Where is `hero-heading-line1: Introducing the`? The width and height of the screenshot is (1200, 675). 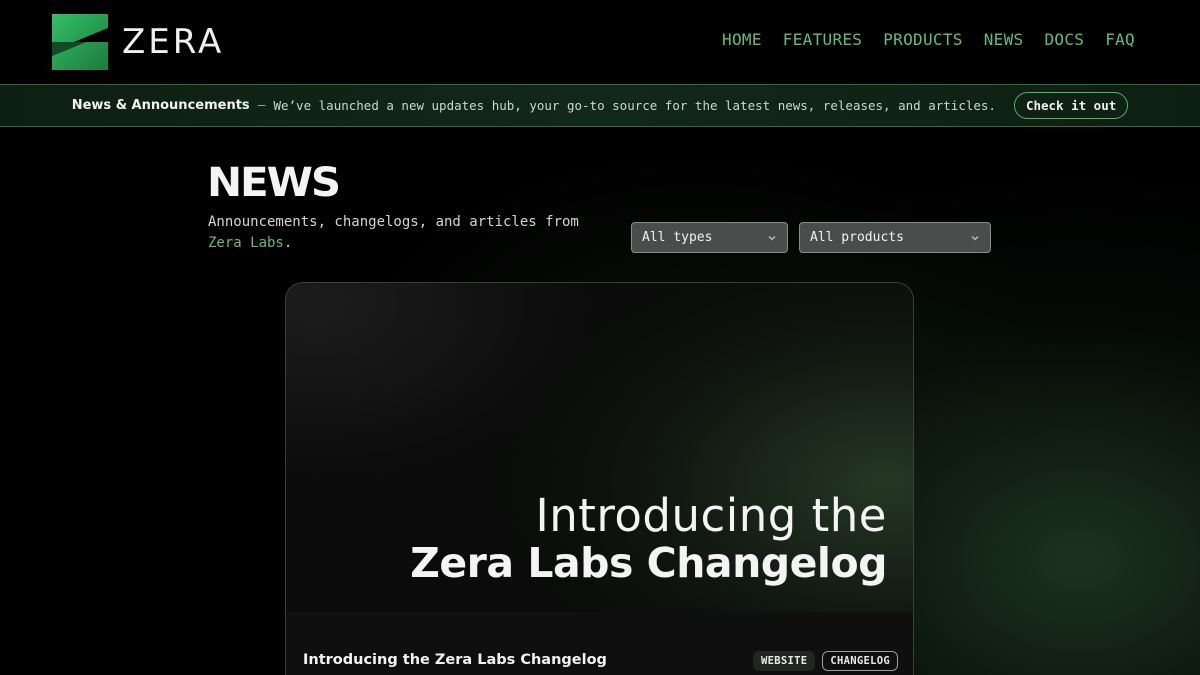 hero-heading-line1: Introducing the is located at coordinates (711, 515).